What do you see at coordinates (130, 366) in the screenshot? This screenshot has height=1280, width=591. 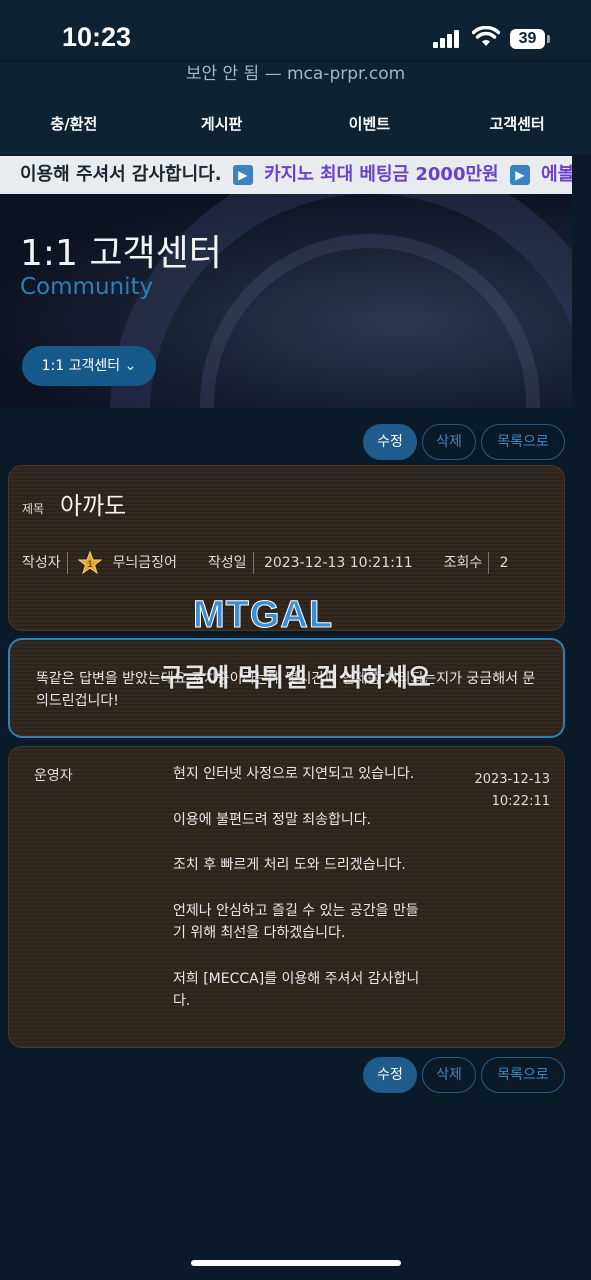 I see `chevron-down-icon: ⌄` at bounding box center [130, 366].